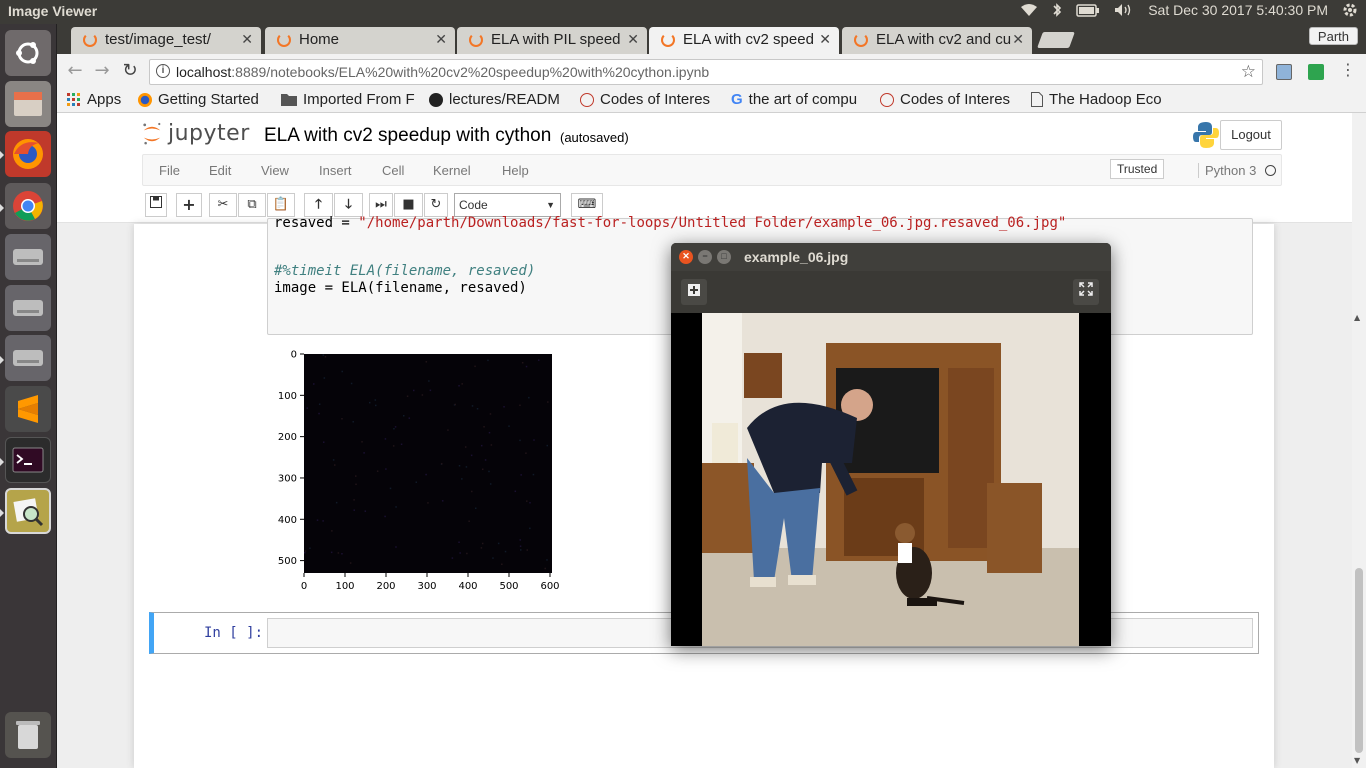 The width and height of the screenshot is (1366, 768). Describe the element at coordinates (1284, 72) in the screenshot. I see `extension-image-icon` at that location.